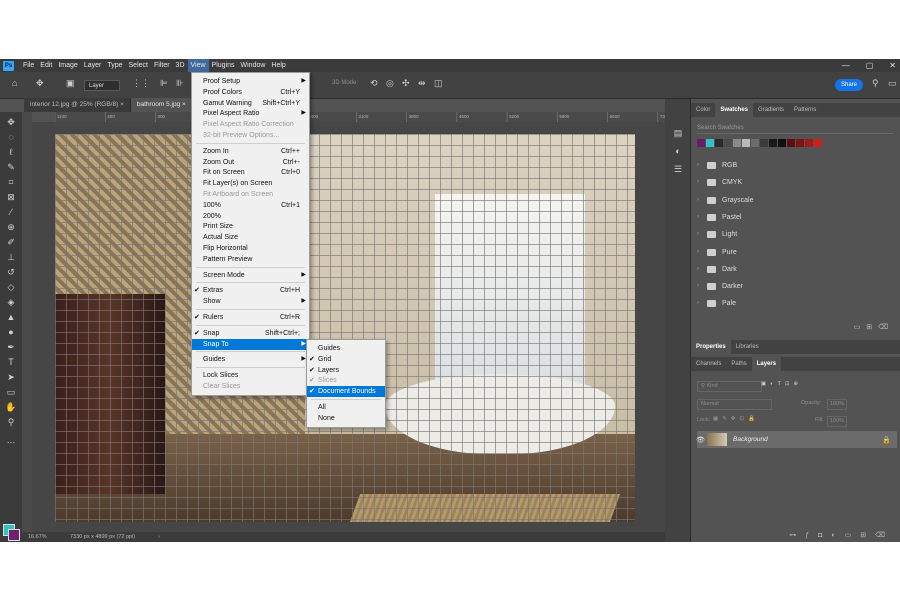 This screenshot has height=600, width=900. I want to click on swatch-folder-cmyk: › CMYK, so click(719, 182).